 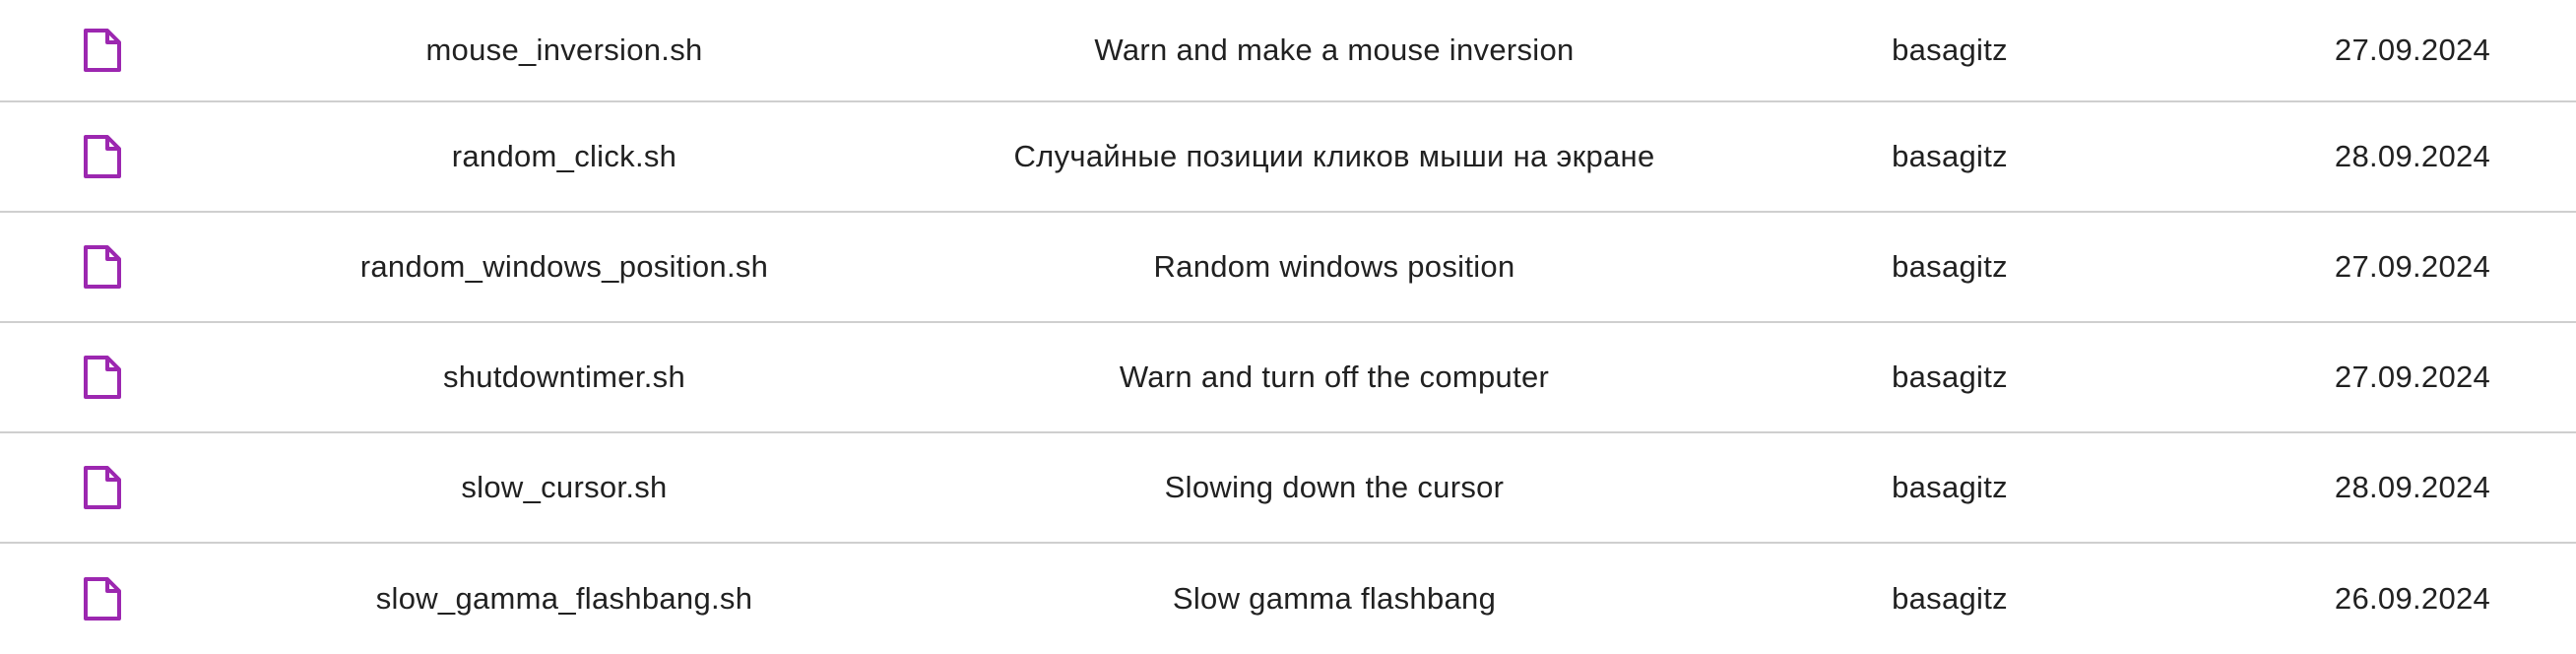 What do you see at coordinates (1334, 266) in the screenshot?
I see `file-description: Random windows position` at bounding box center [1334, 266].